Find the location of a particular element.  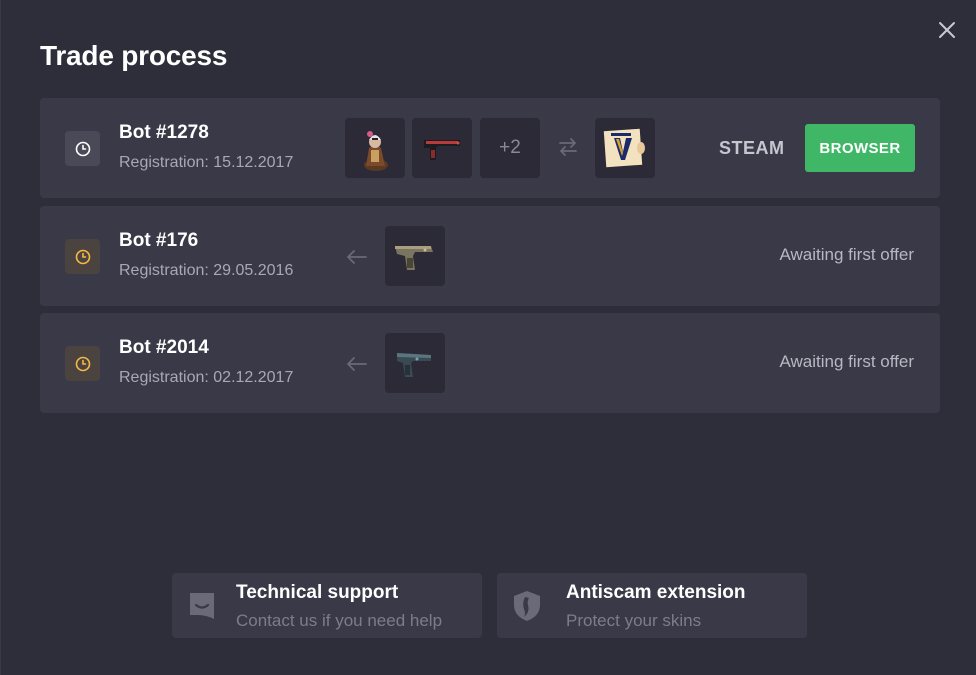

item-pistol-blue-image is located at coordinates (415, 363).